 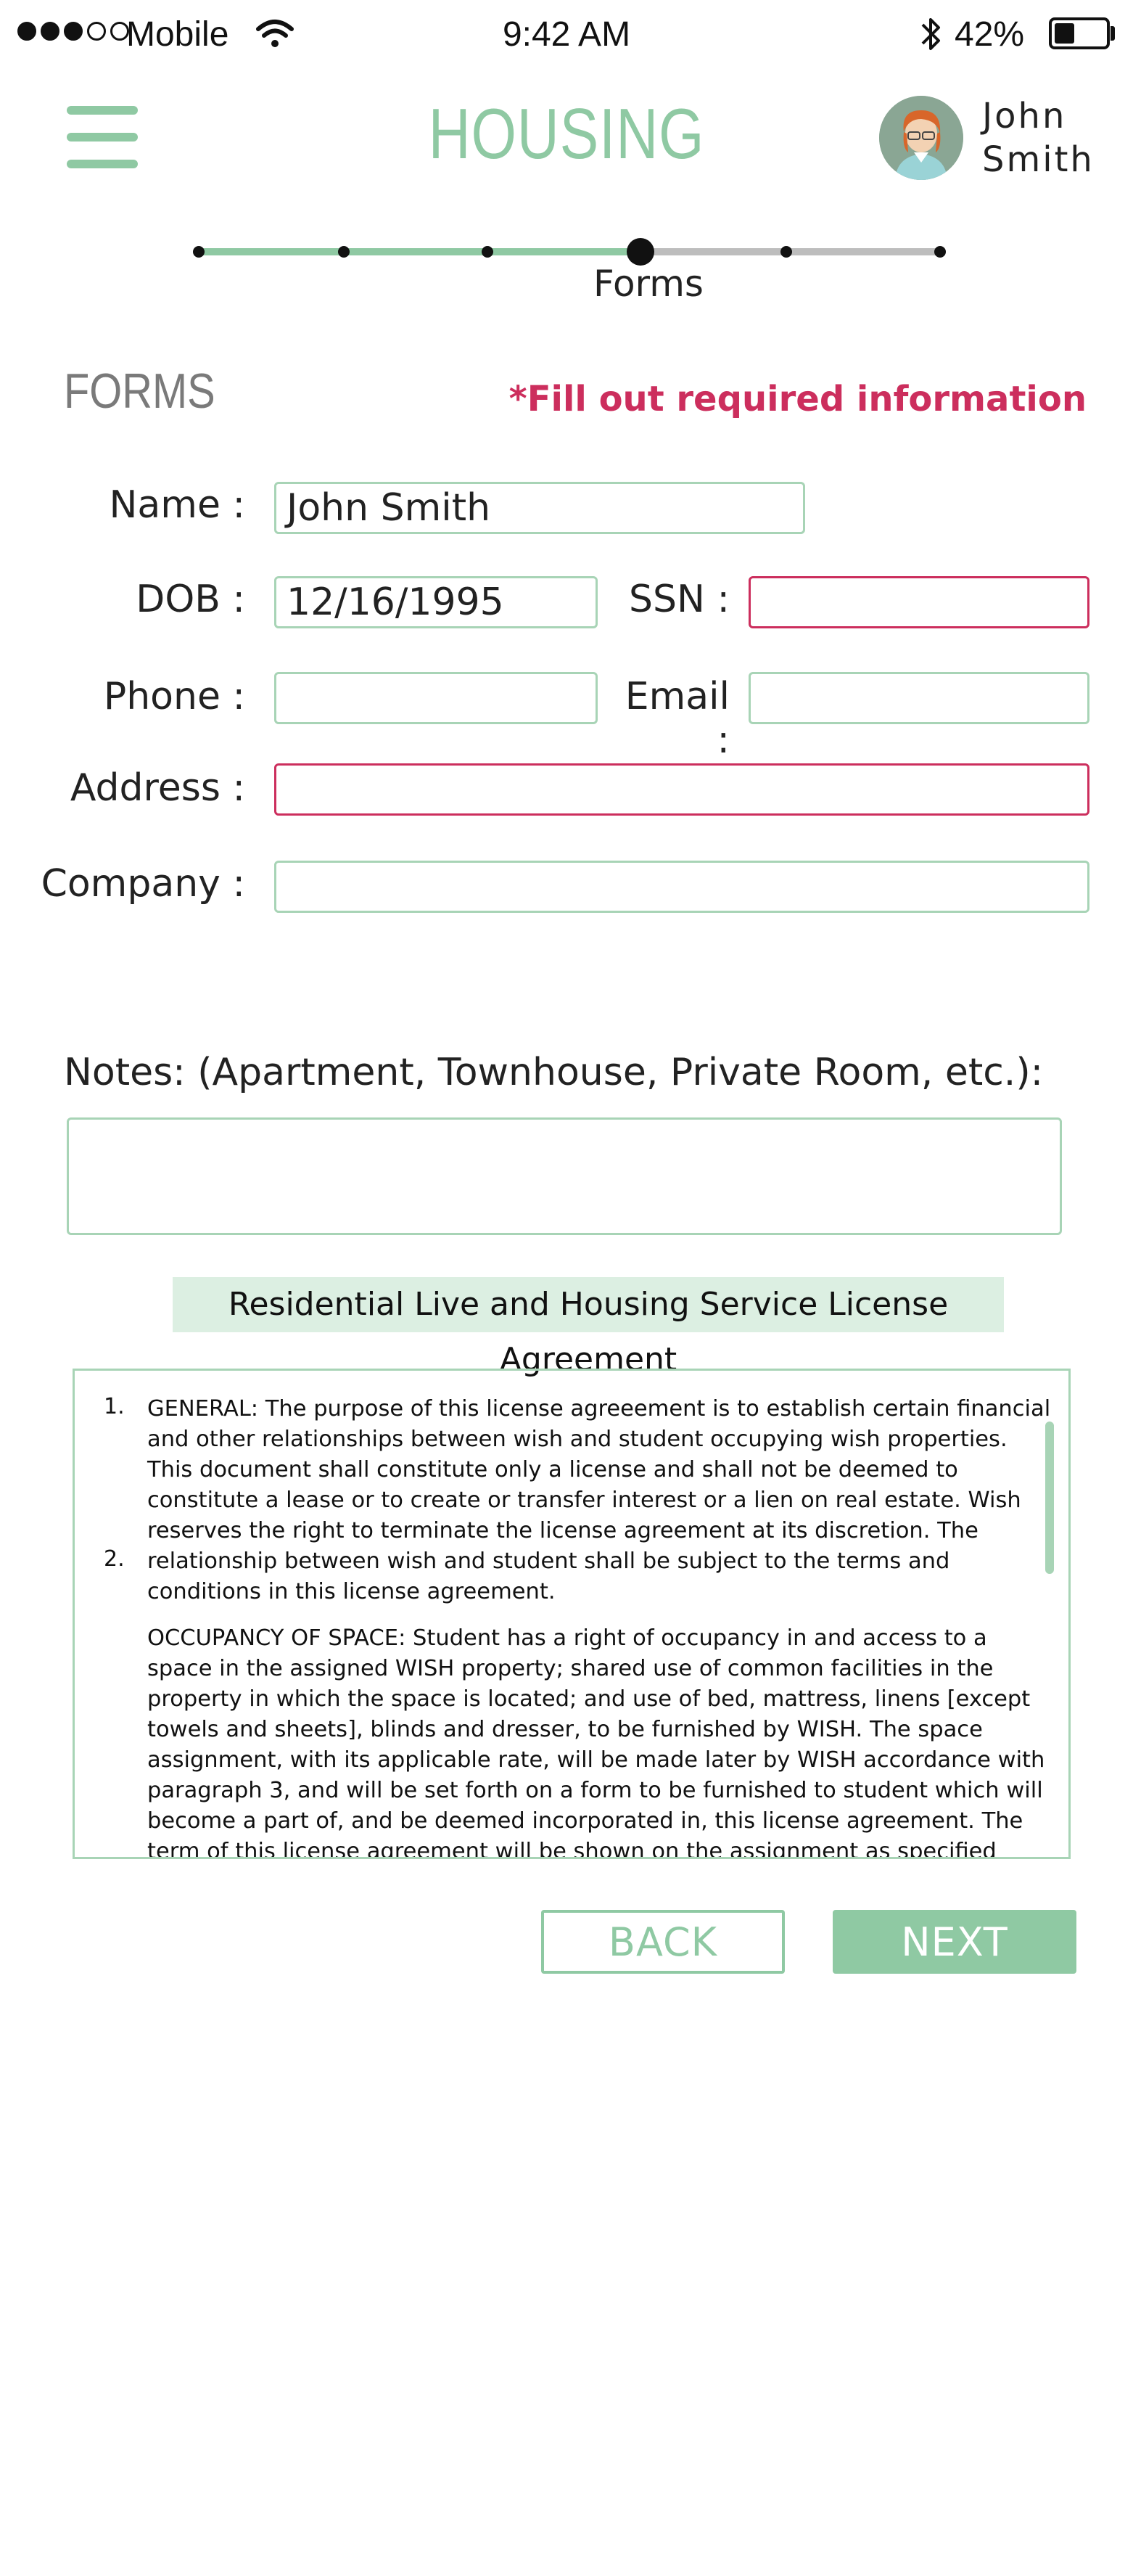 I want to click on progress-step-current, so click(x=641, y=252).